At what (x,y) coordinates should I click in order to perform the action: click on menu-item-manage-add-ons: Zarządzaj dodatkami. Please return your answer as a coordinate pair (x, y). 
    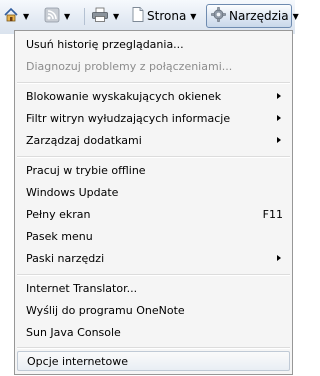
    Looking at the image, I should click on (153, 140).